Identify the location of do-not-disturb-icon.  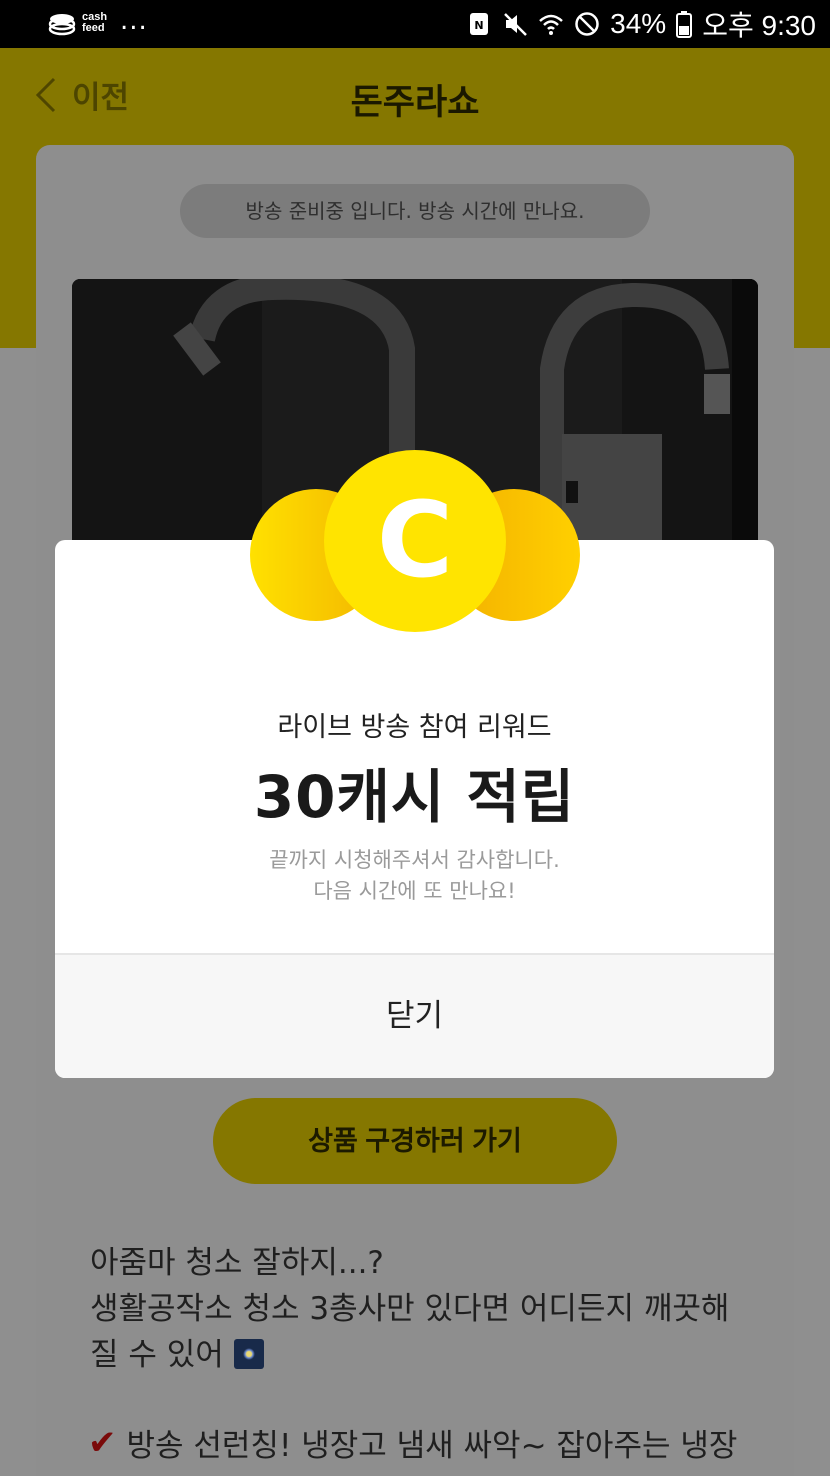
(587, 24).